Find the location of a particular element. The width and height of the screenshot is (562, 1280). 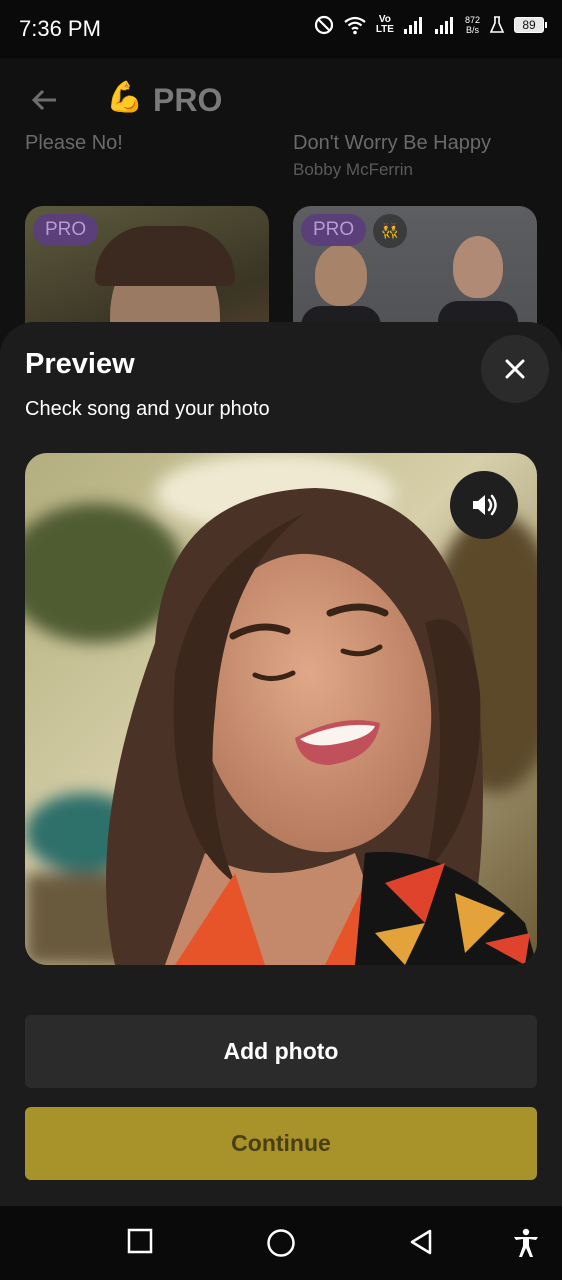

app-header: 💪 PRO is located at coordinates (281, 98).